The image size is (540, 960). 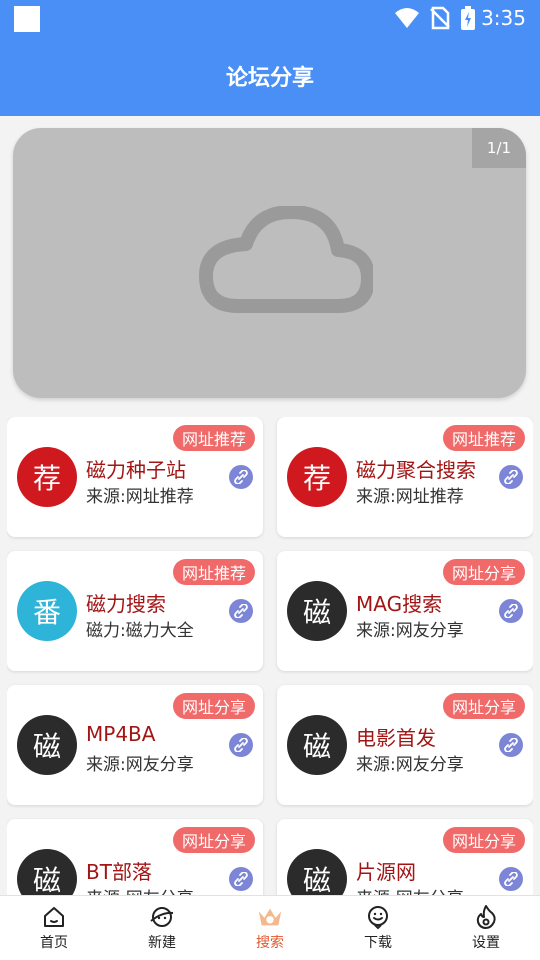 I want to click on link-card: 网址推荐 番 磁力搜索 磁力:磁力大全, so click(x=135, y=611).